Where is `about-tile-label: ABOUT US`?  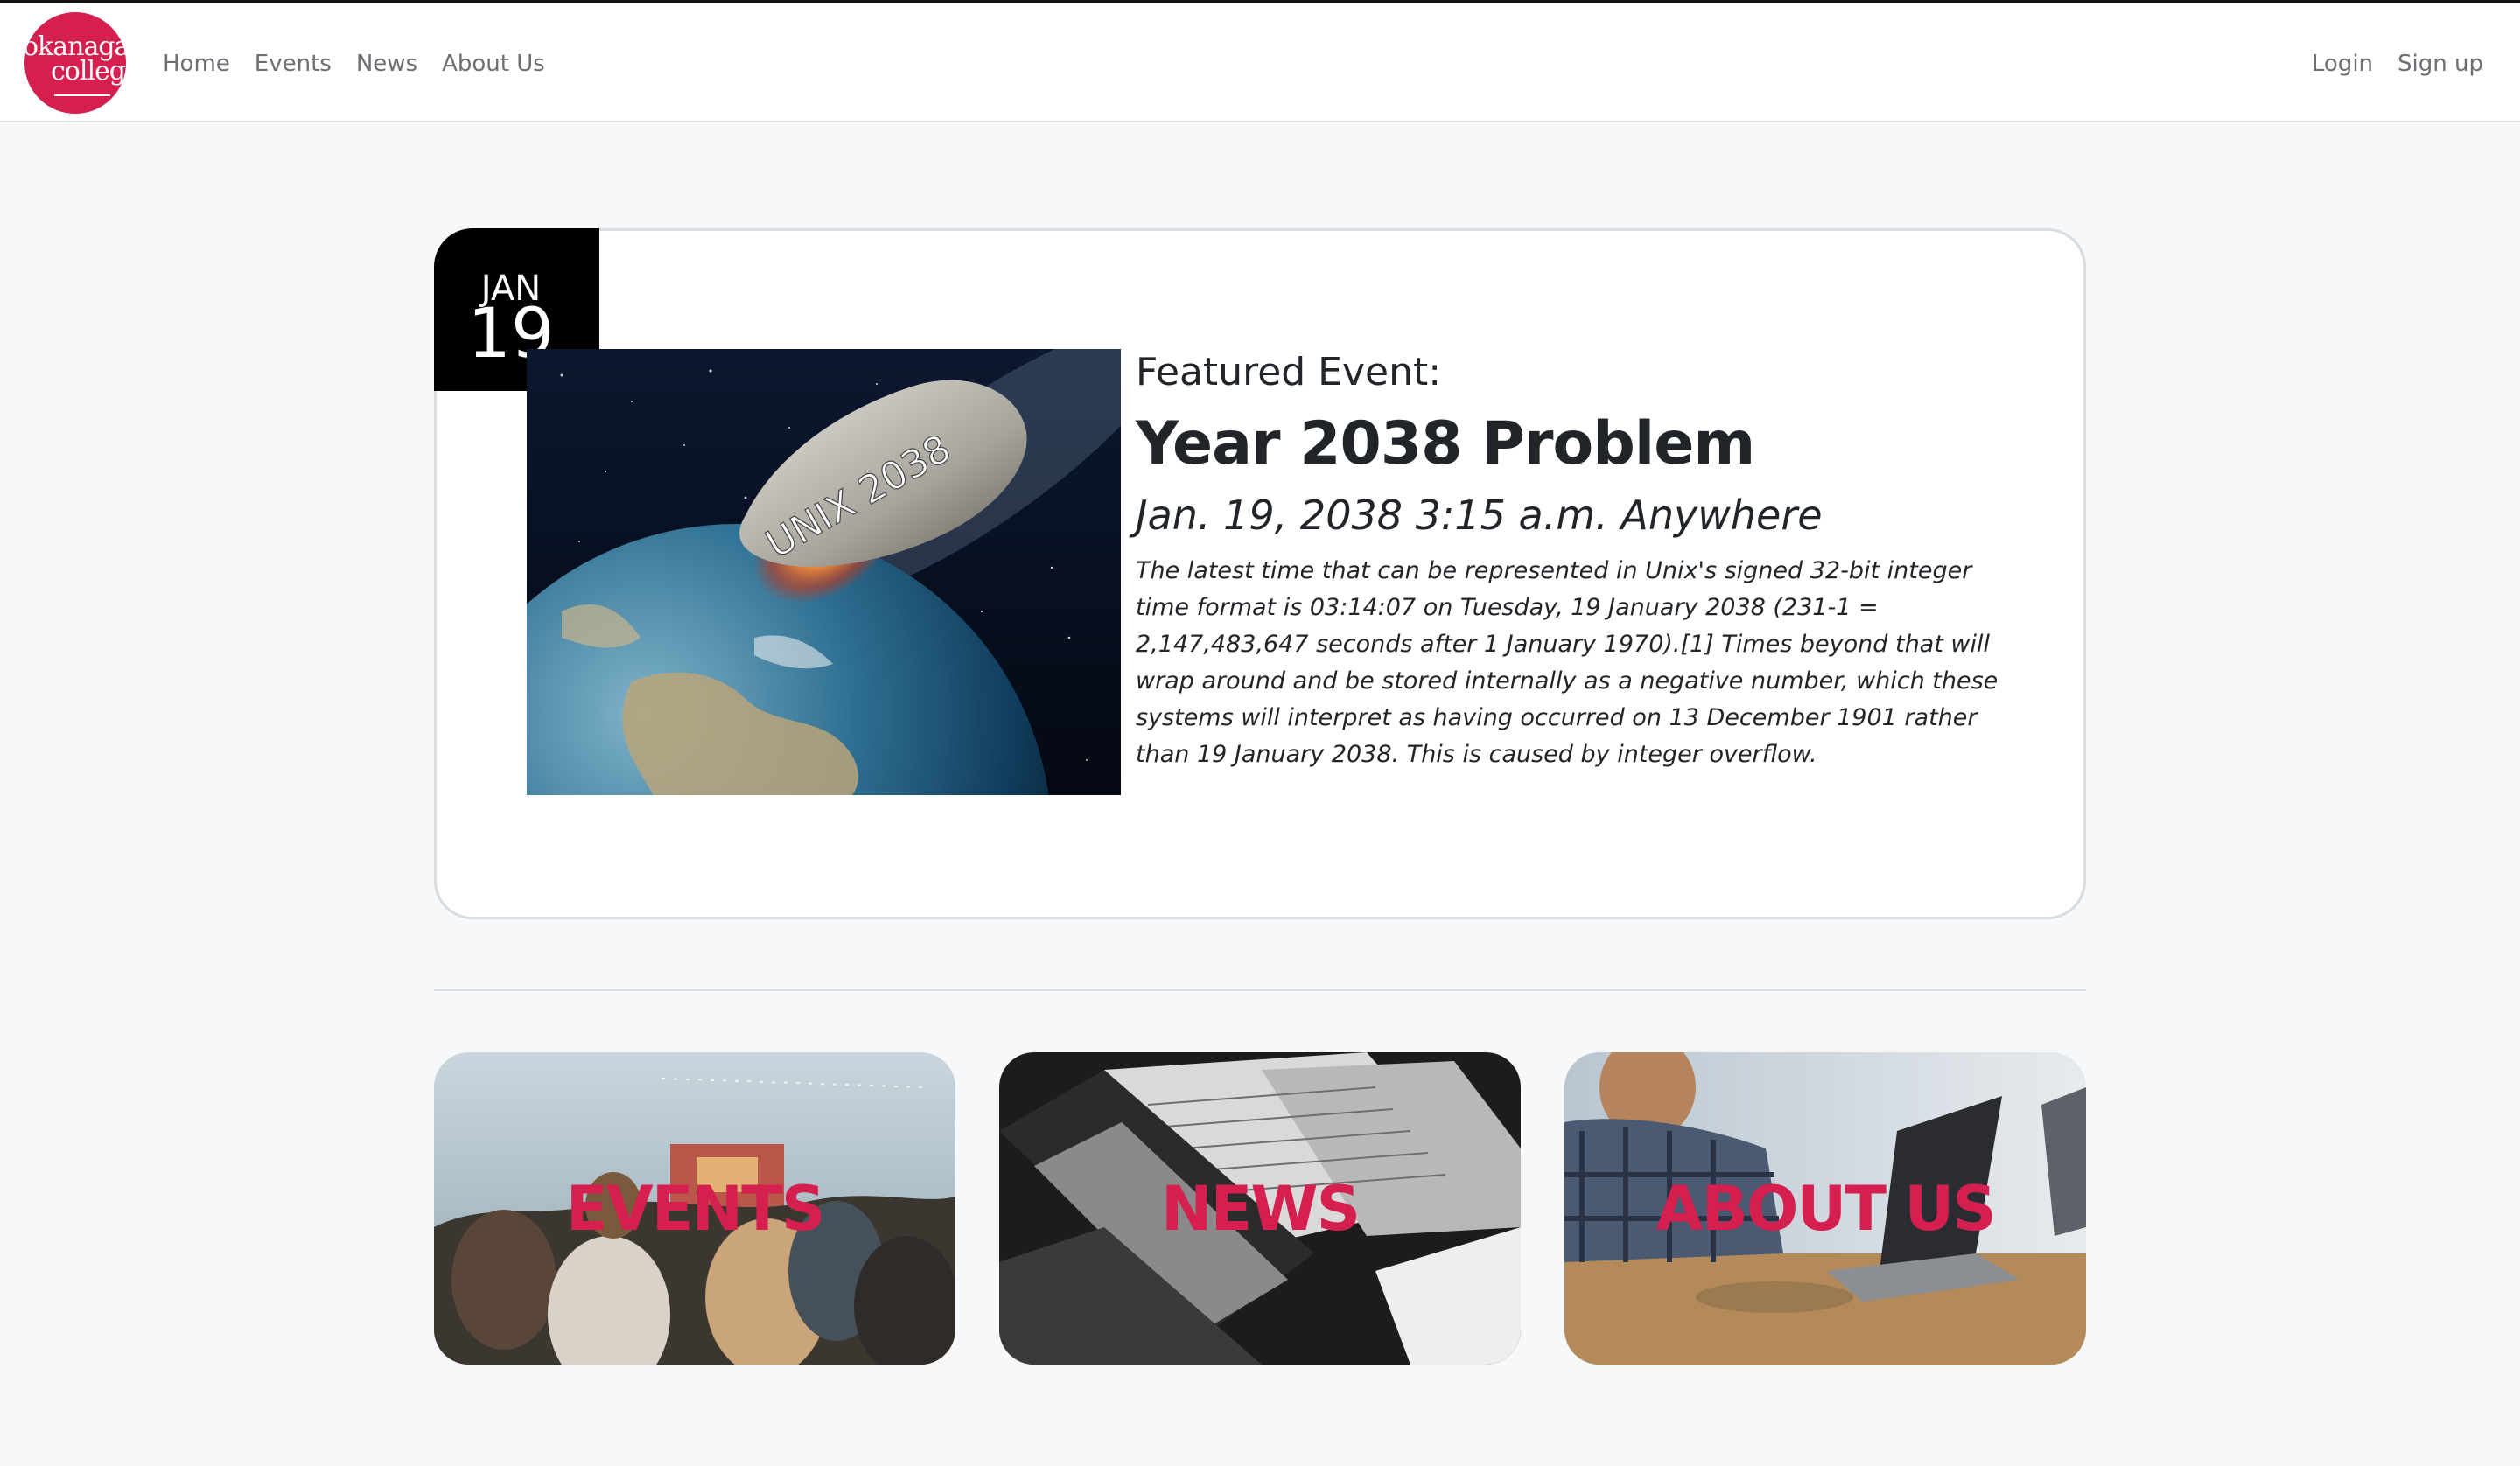 about-tile-label: ABOUT US is located at coordinates (1826, 1208).